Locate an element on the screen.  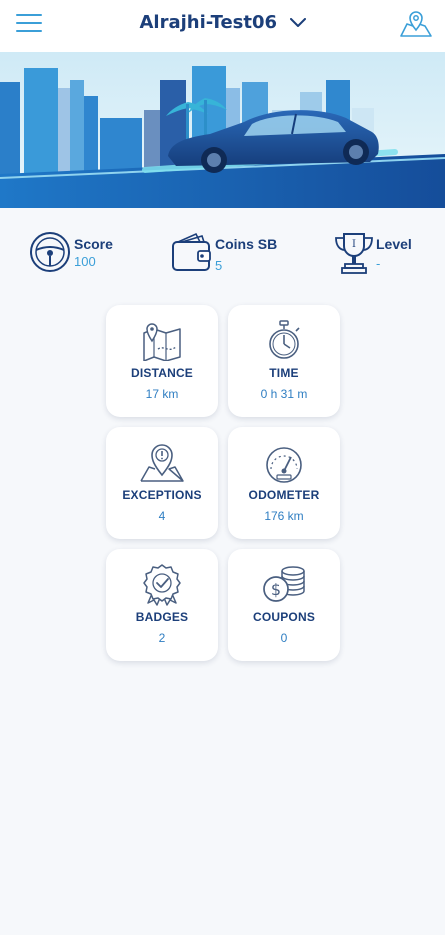
card-time: TIME 0 h 31 m is located at coordinates (284, 361).